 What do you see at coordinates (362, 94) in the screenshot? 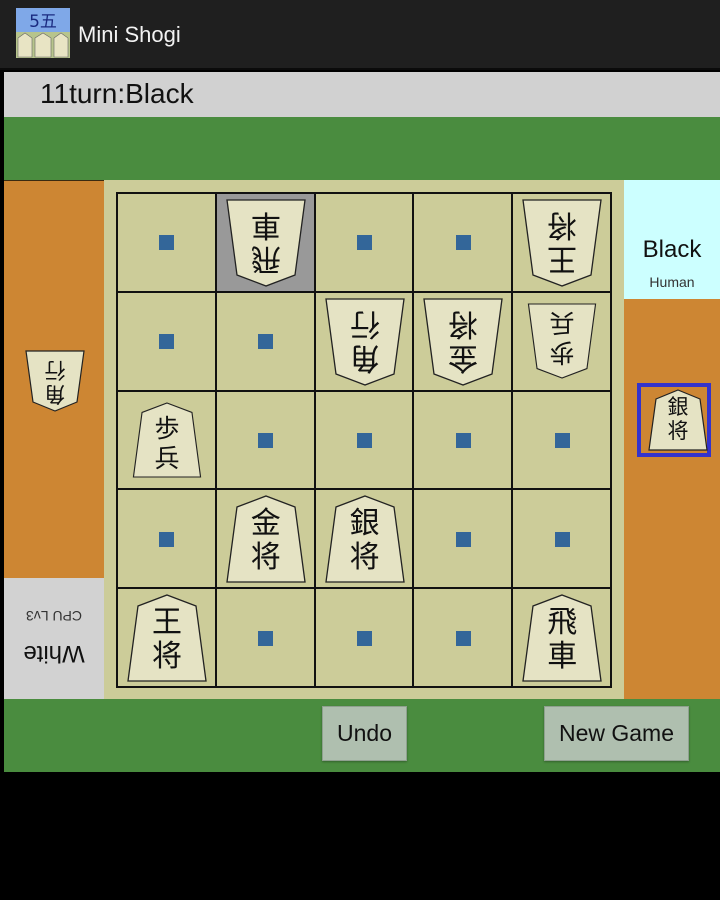
I see `turn-status-bar: 11turn:Black` at bounding box center [362, 94].